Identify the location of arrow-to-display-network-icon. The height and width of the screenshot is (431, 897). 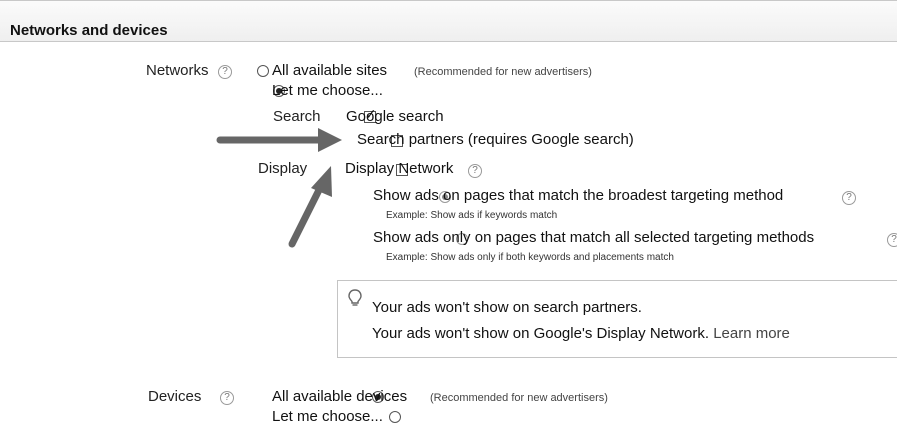
(310, 207).